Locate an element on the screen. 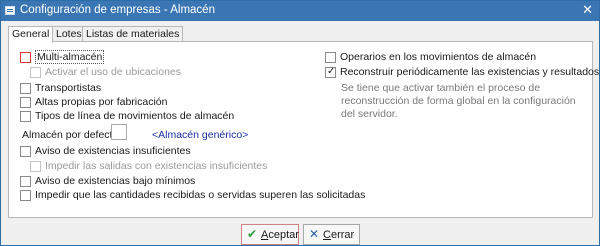  transportistas-label: Transportistas is located at coordinates (68, 88).